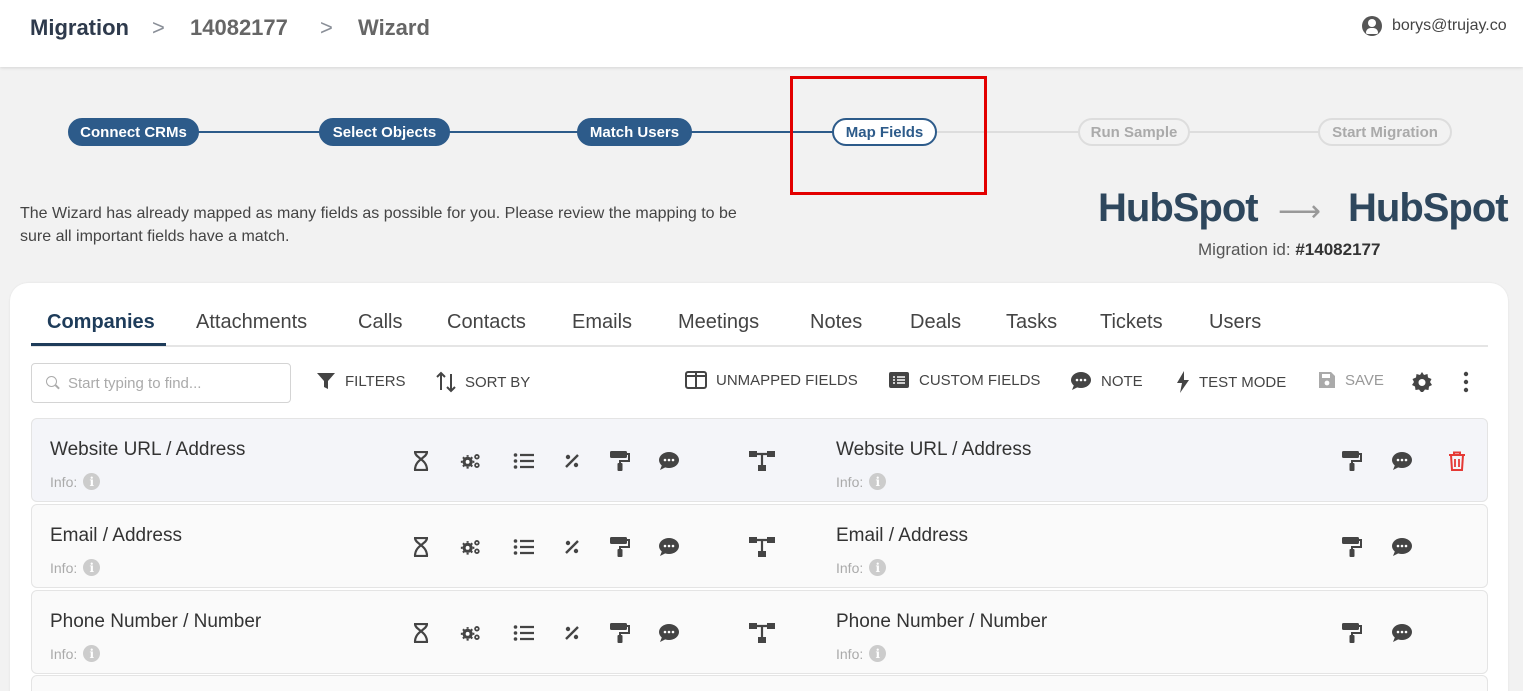  Describe the element at coordinates (133, 132) in the screenshot. I see `step-connect-crms: Connect CRMs` at that location.